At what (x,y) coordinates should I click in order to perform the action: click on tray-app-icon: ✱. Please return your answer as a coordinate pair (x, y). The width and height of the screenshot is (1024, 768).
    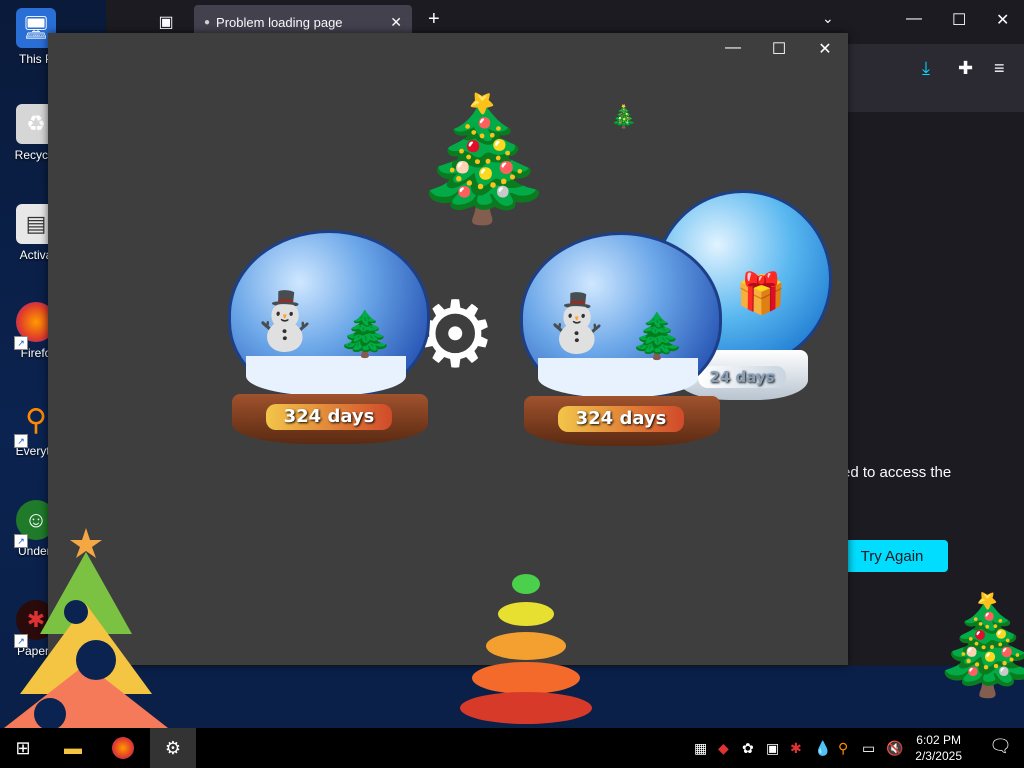
    Looking at the image, I should click on (796, 748).